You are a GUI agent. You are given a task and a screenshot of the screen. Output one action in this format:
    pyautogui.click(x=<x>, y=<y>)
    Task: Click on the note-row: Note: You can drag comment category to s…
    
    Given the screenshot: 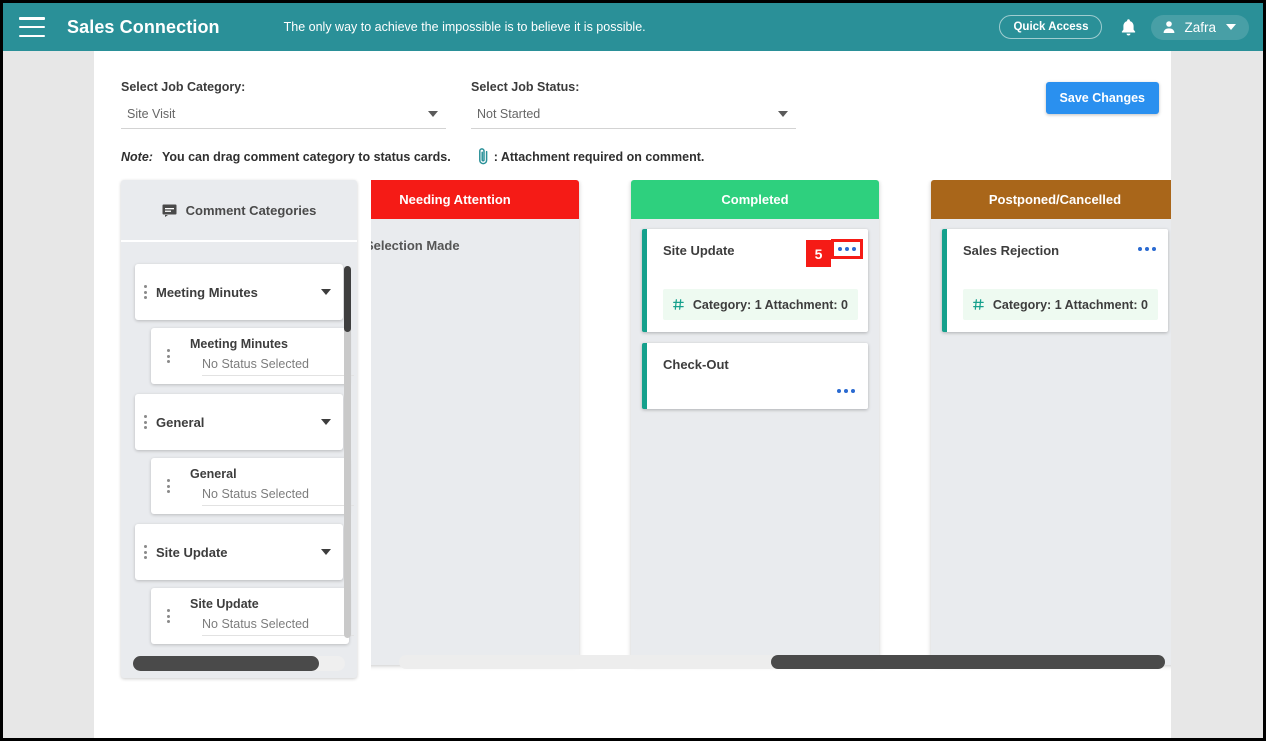 What is the action you would take?
    pyautogui.click(x=646, y=156)
    